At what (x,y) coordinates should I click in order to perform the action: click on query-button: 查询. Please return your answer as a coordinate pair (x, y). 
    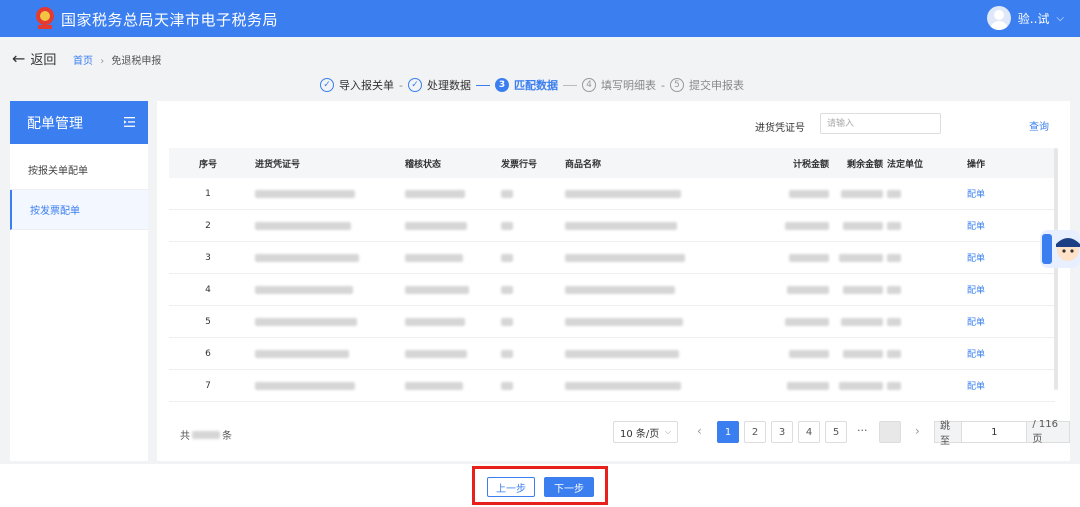
    Looking at the image, I should click on (1039, 125).